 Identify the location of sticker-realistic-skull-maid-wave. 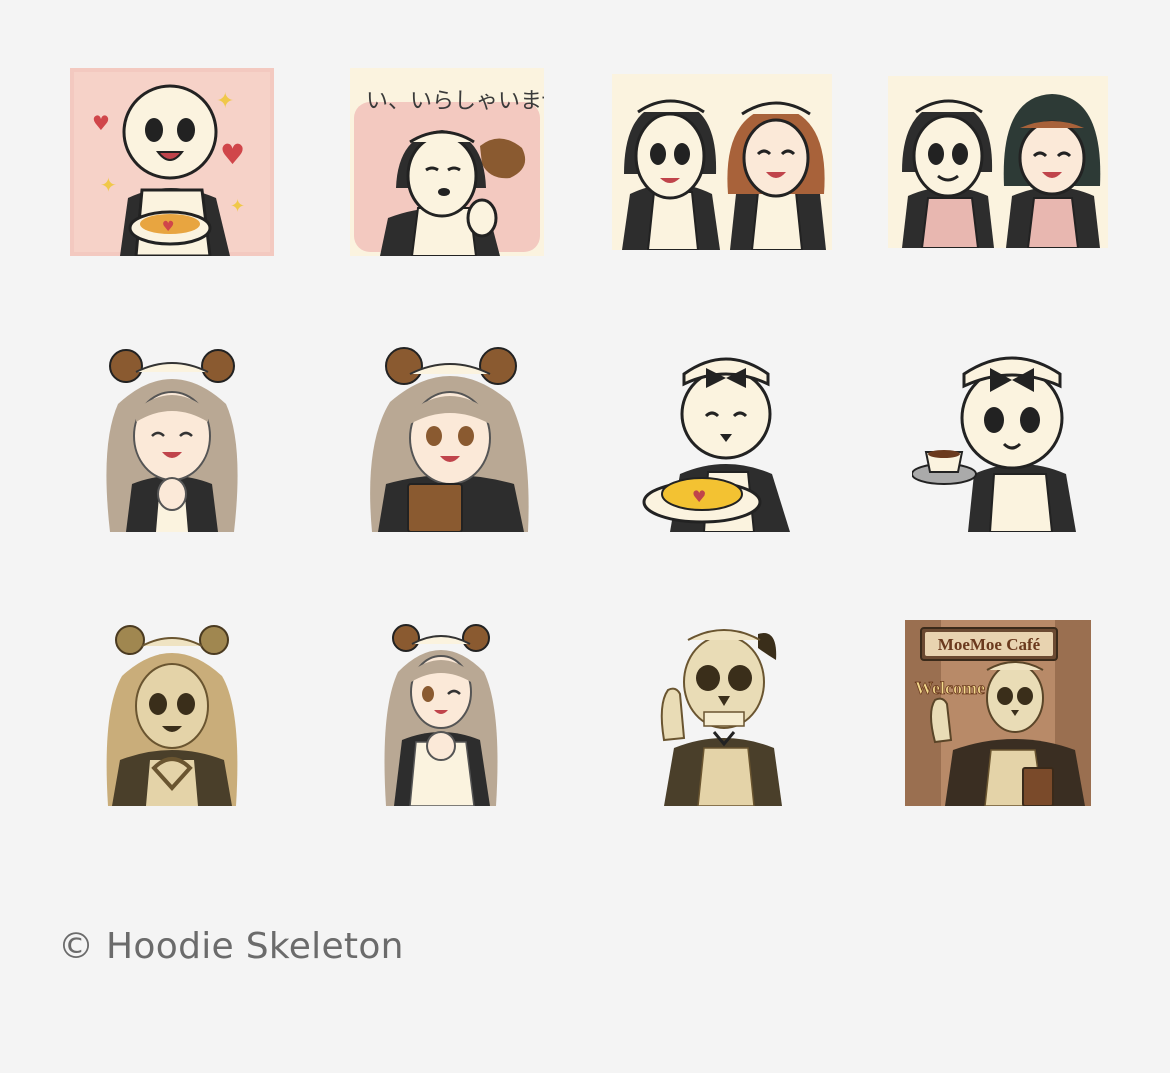
(721, 713).